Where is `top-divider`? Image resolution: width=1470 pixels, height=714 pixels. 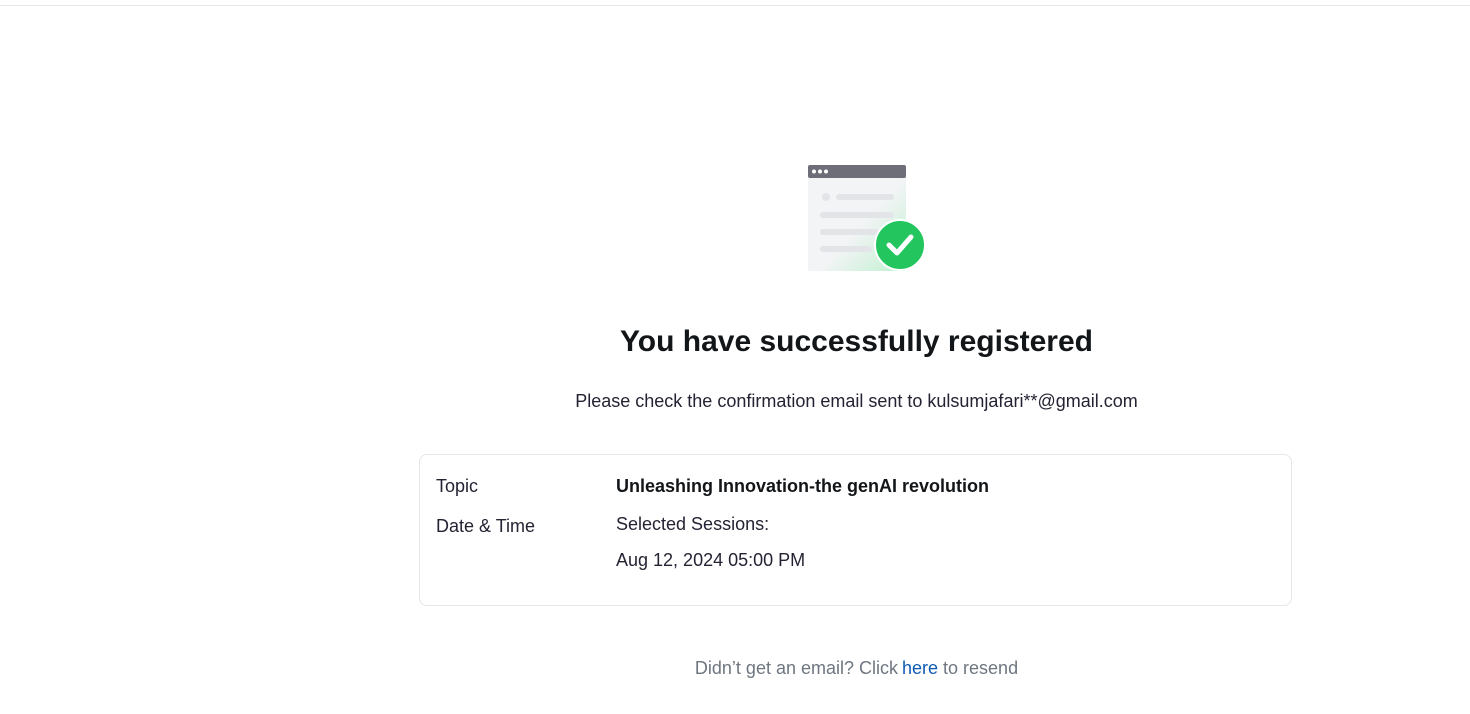
top-divider is located at coordinates (735, 3).